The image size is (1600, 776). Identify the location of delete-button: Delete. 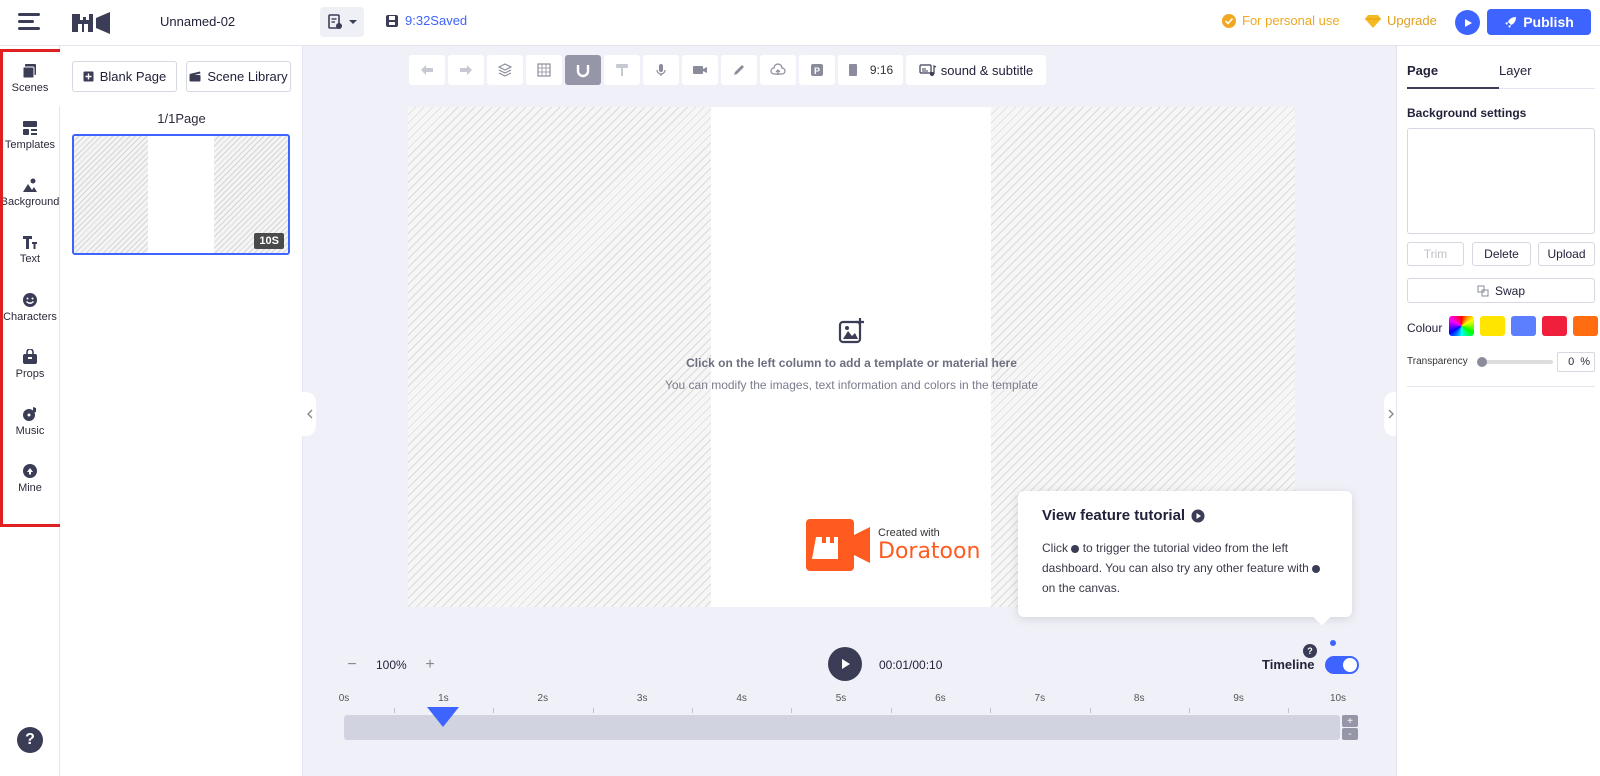
(1501, 254).